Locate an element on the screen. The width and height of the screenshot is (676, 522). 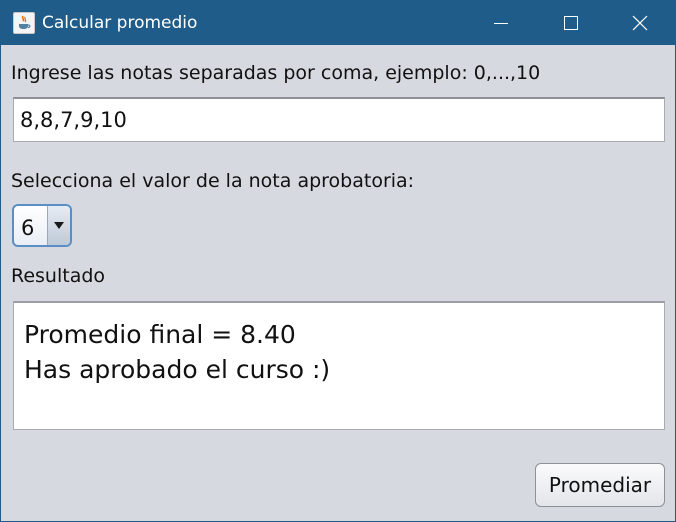
chevron-down-icon is located at coordinates (59, 225).